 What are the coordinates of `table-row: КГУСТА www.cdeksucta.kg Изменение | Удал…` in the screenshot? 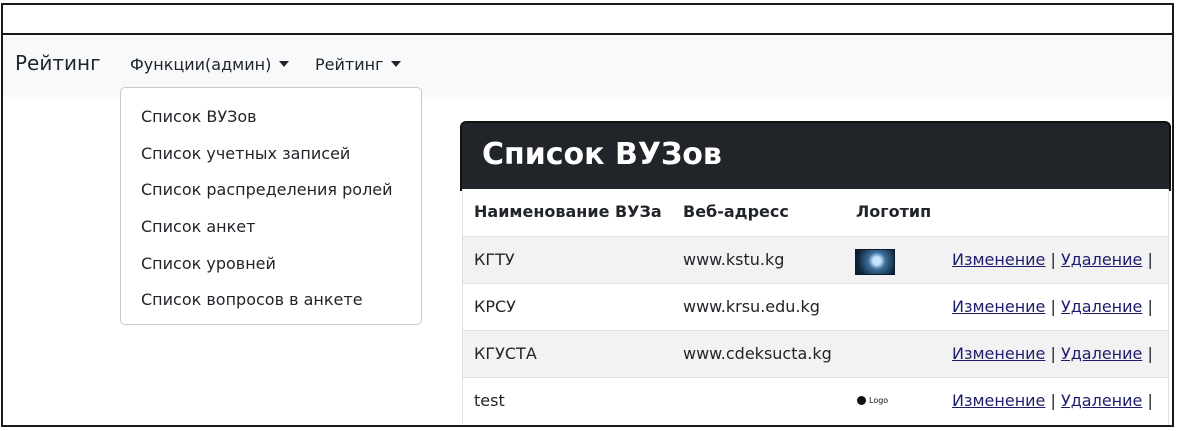 It's located at (815, 354).